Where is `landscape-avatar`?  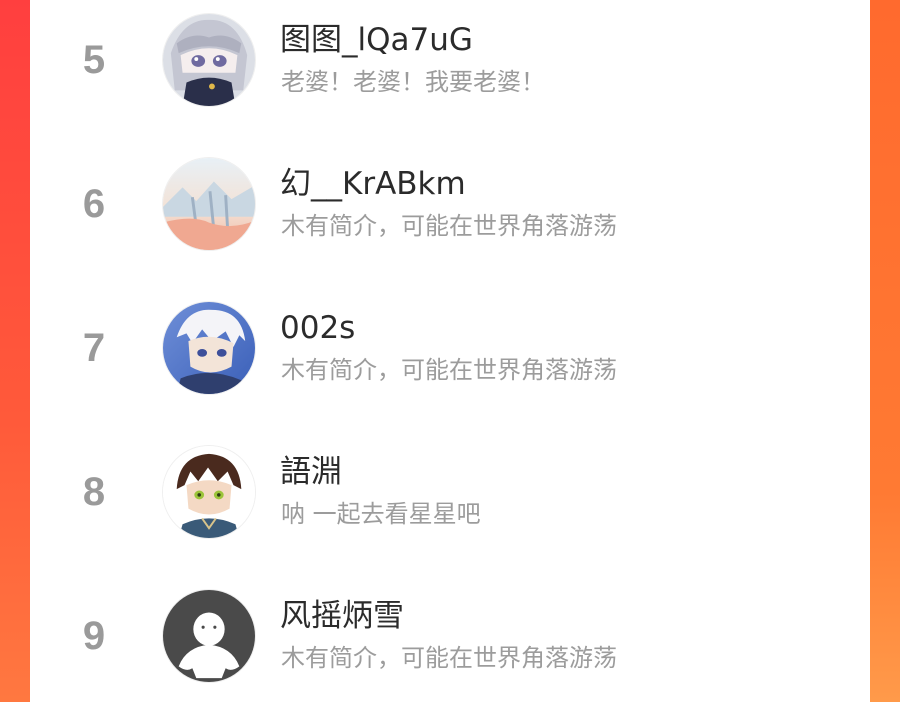
landscape-avatar is located at coordinates (209, 204).